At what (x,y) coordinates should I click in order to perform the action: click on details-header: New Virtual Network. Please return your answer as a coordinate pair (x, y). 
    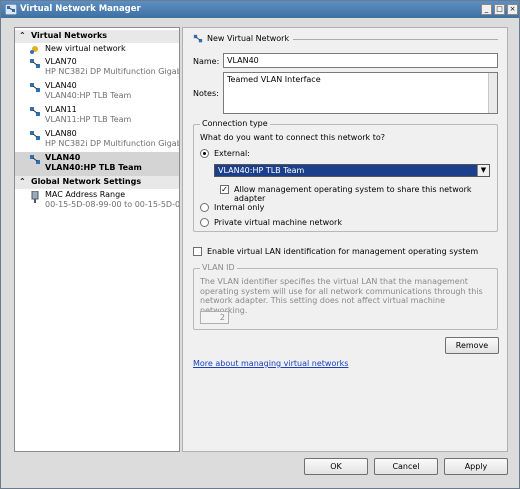
    Looking at the image, I should click on (248, 38).